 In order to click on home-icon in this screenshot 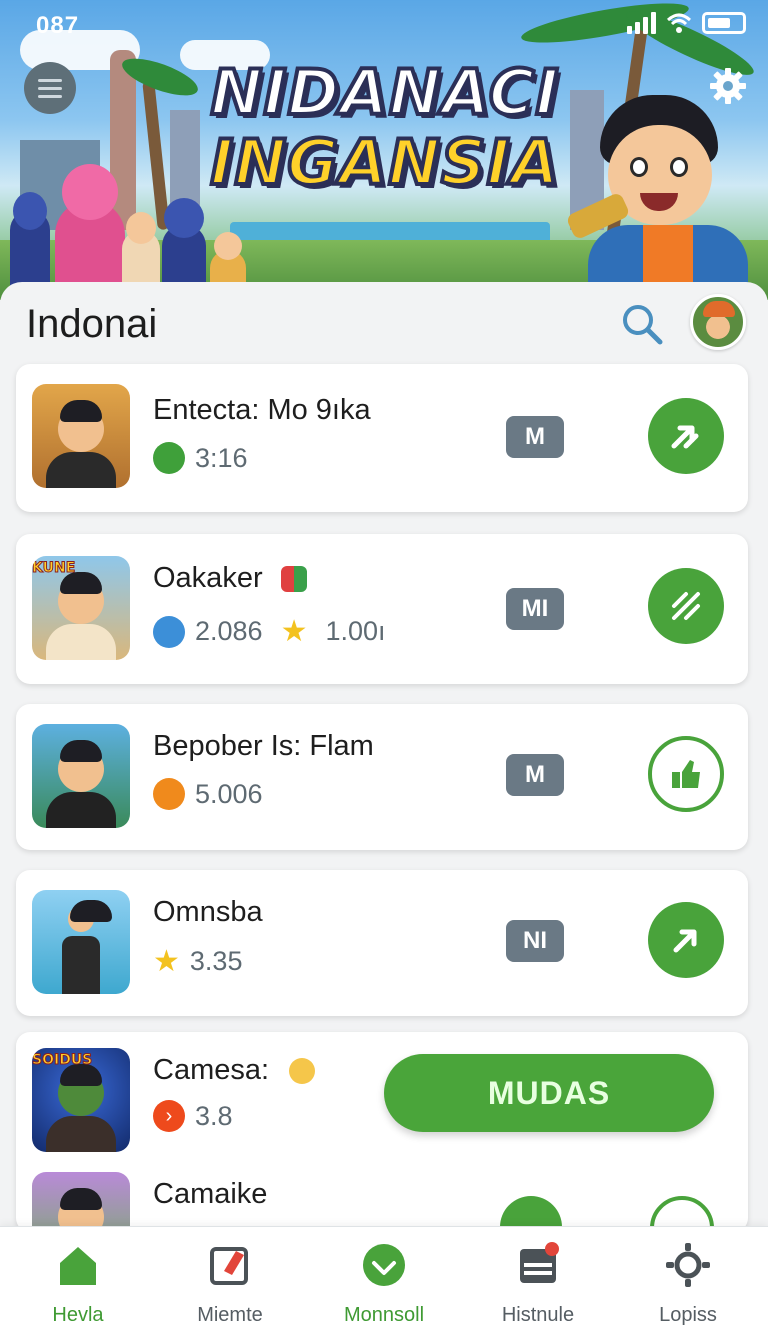, I will do `click(78, 1266)`.